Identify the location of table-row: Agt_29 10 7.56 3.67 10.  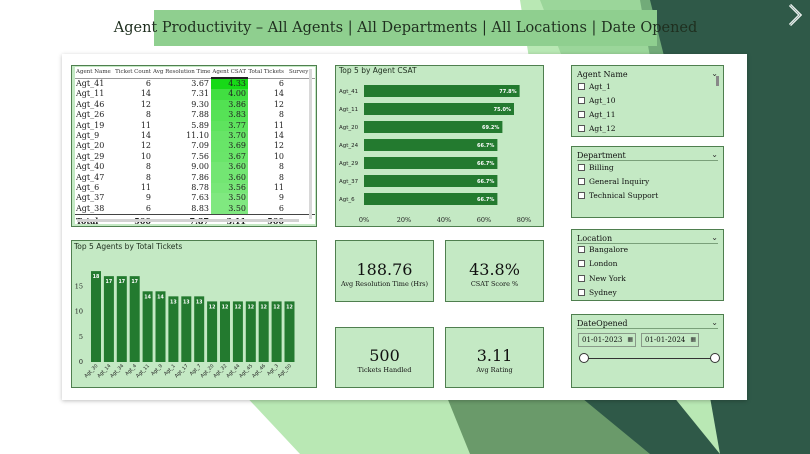
(195, 157).